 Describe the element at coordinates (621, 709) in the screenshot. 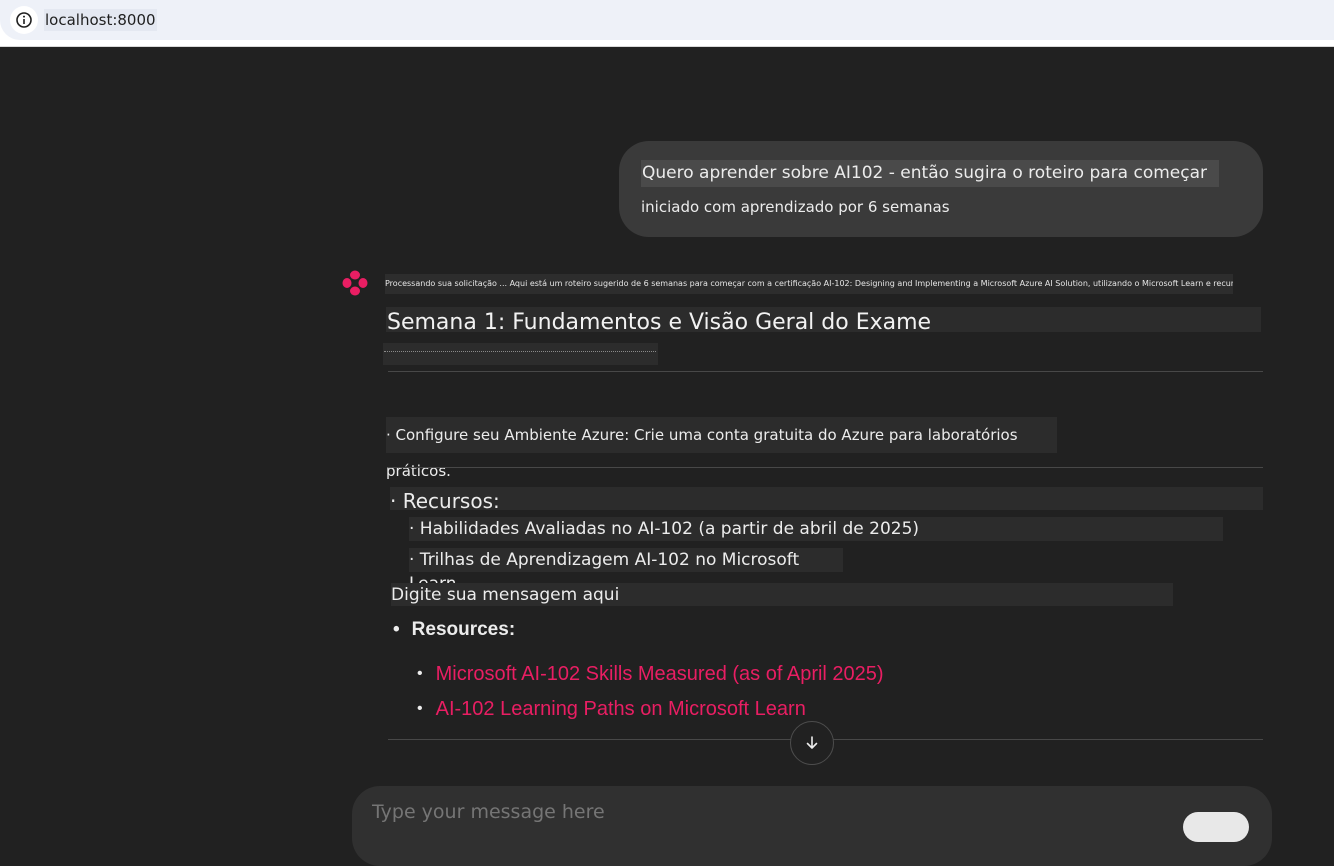

I see `resource-link: AI-102 Learning Paths on Microsoft Learn` at that location.